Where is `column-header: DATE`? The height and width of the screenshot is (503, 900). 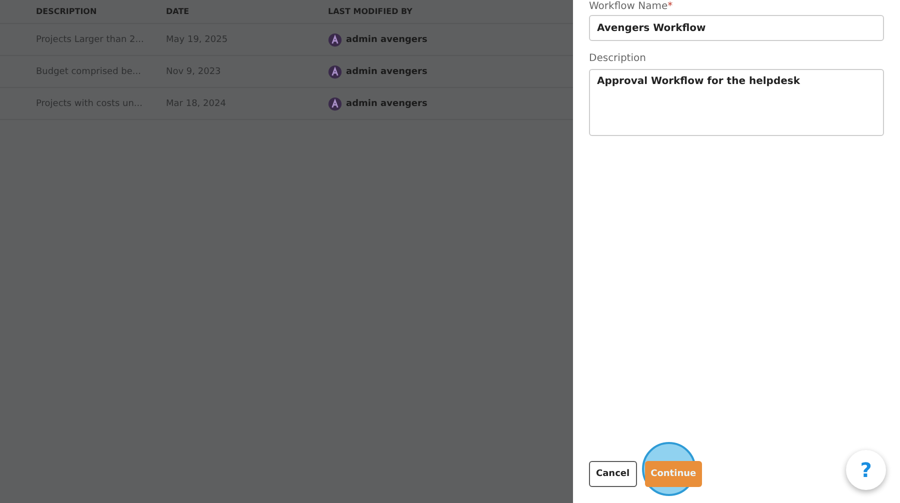 column-header: DATE is located at coordinates (178, 11).